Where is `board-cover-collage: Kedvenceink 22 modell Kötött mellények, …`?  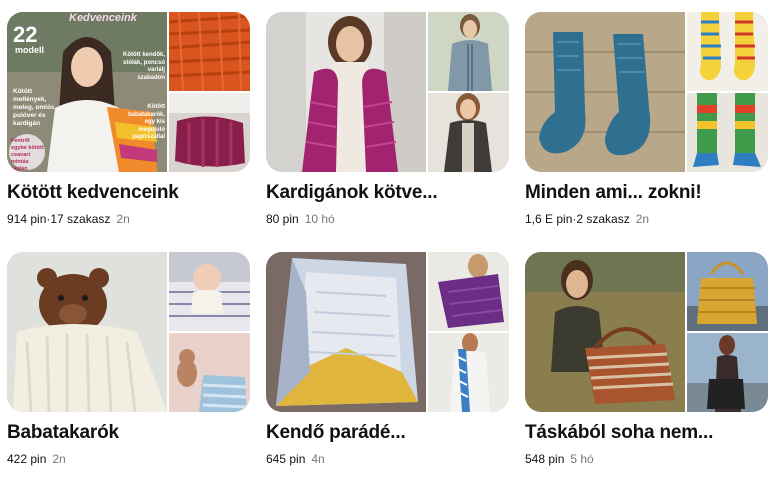
board-cover-collage: Kedvenceink 22 modell Kötött mellények, … is located at coordinates (128, 92).